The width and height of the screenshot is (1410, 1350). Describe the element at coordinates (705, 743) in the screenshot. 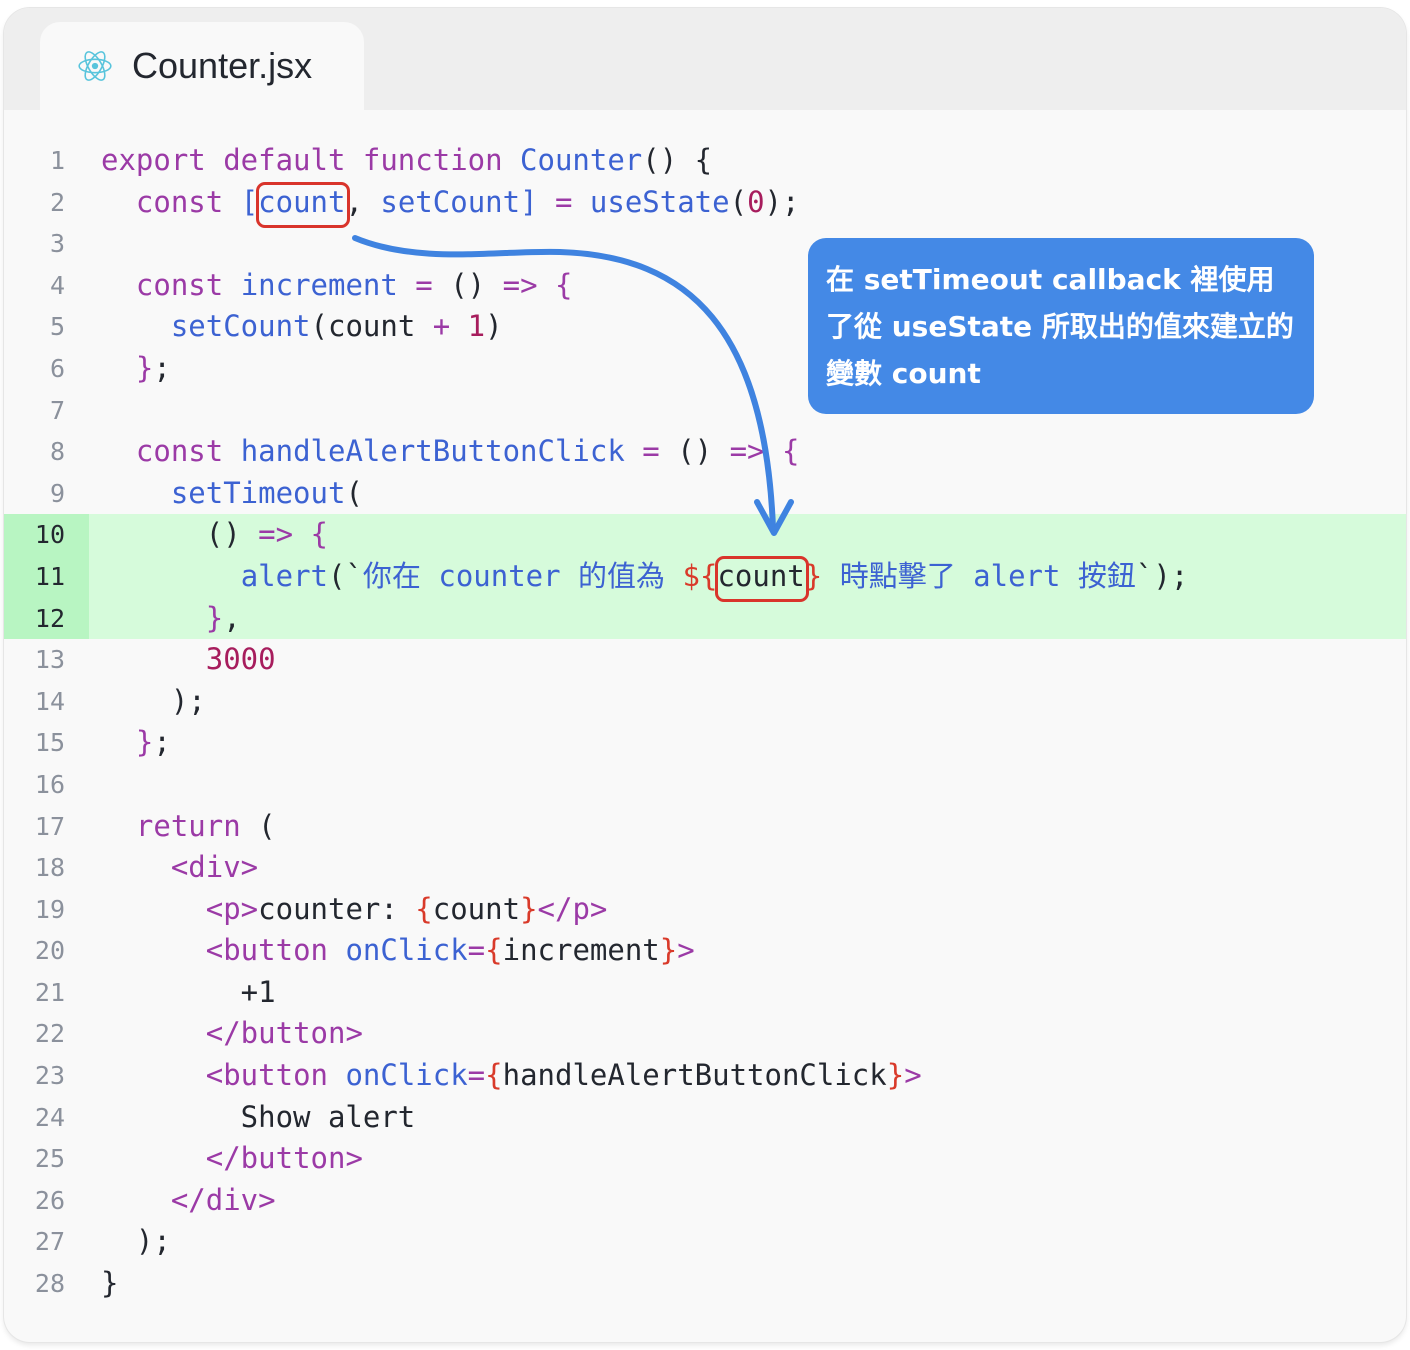

I see `code-line: 15 };` at that location.